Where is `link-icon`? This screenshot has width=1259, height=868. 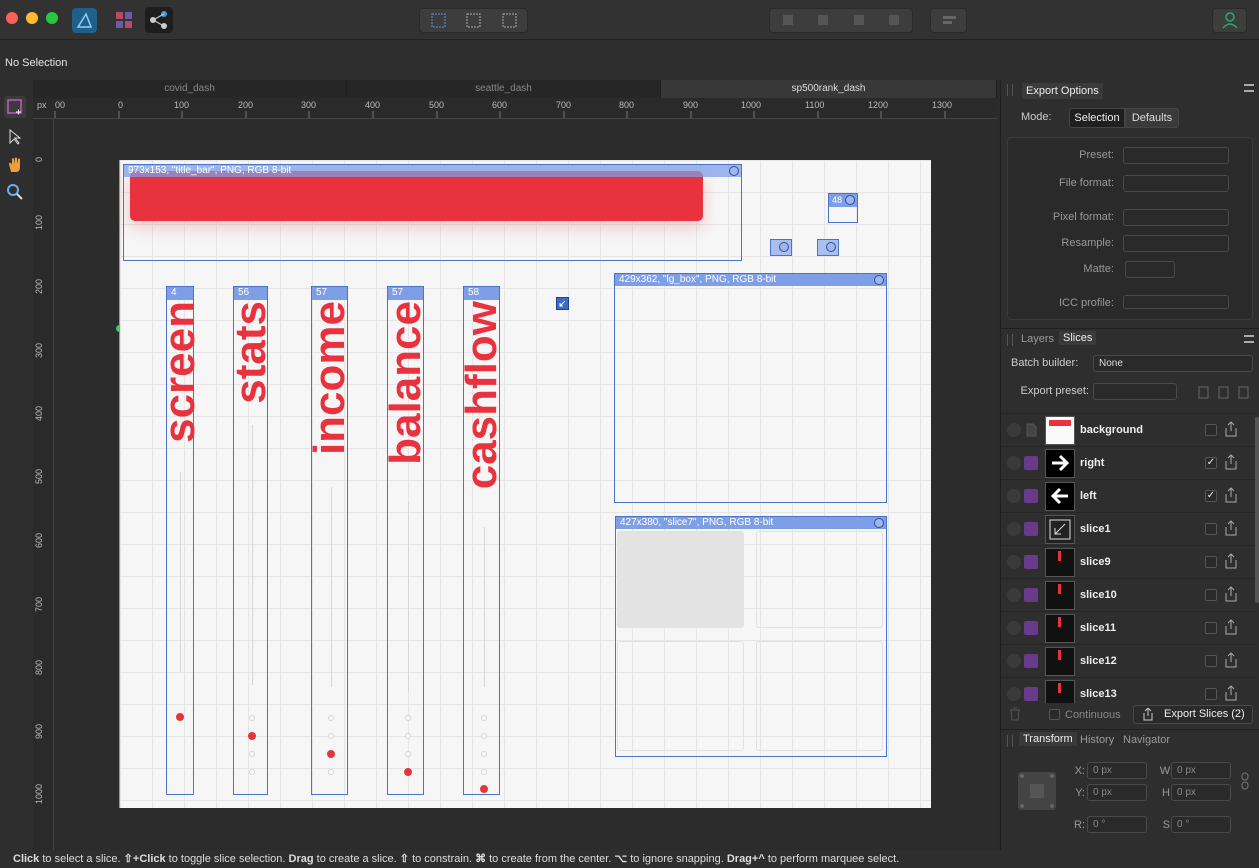 link-icon is located at coordinates (1245, 781).